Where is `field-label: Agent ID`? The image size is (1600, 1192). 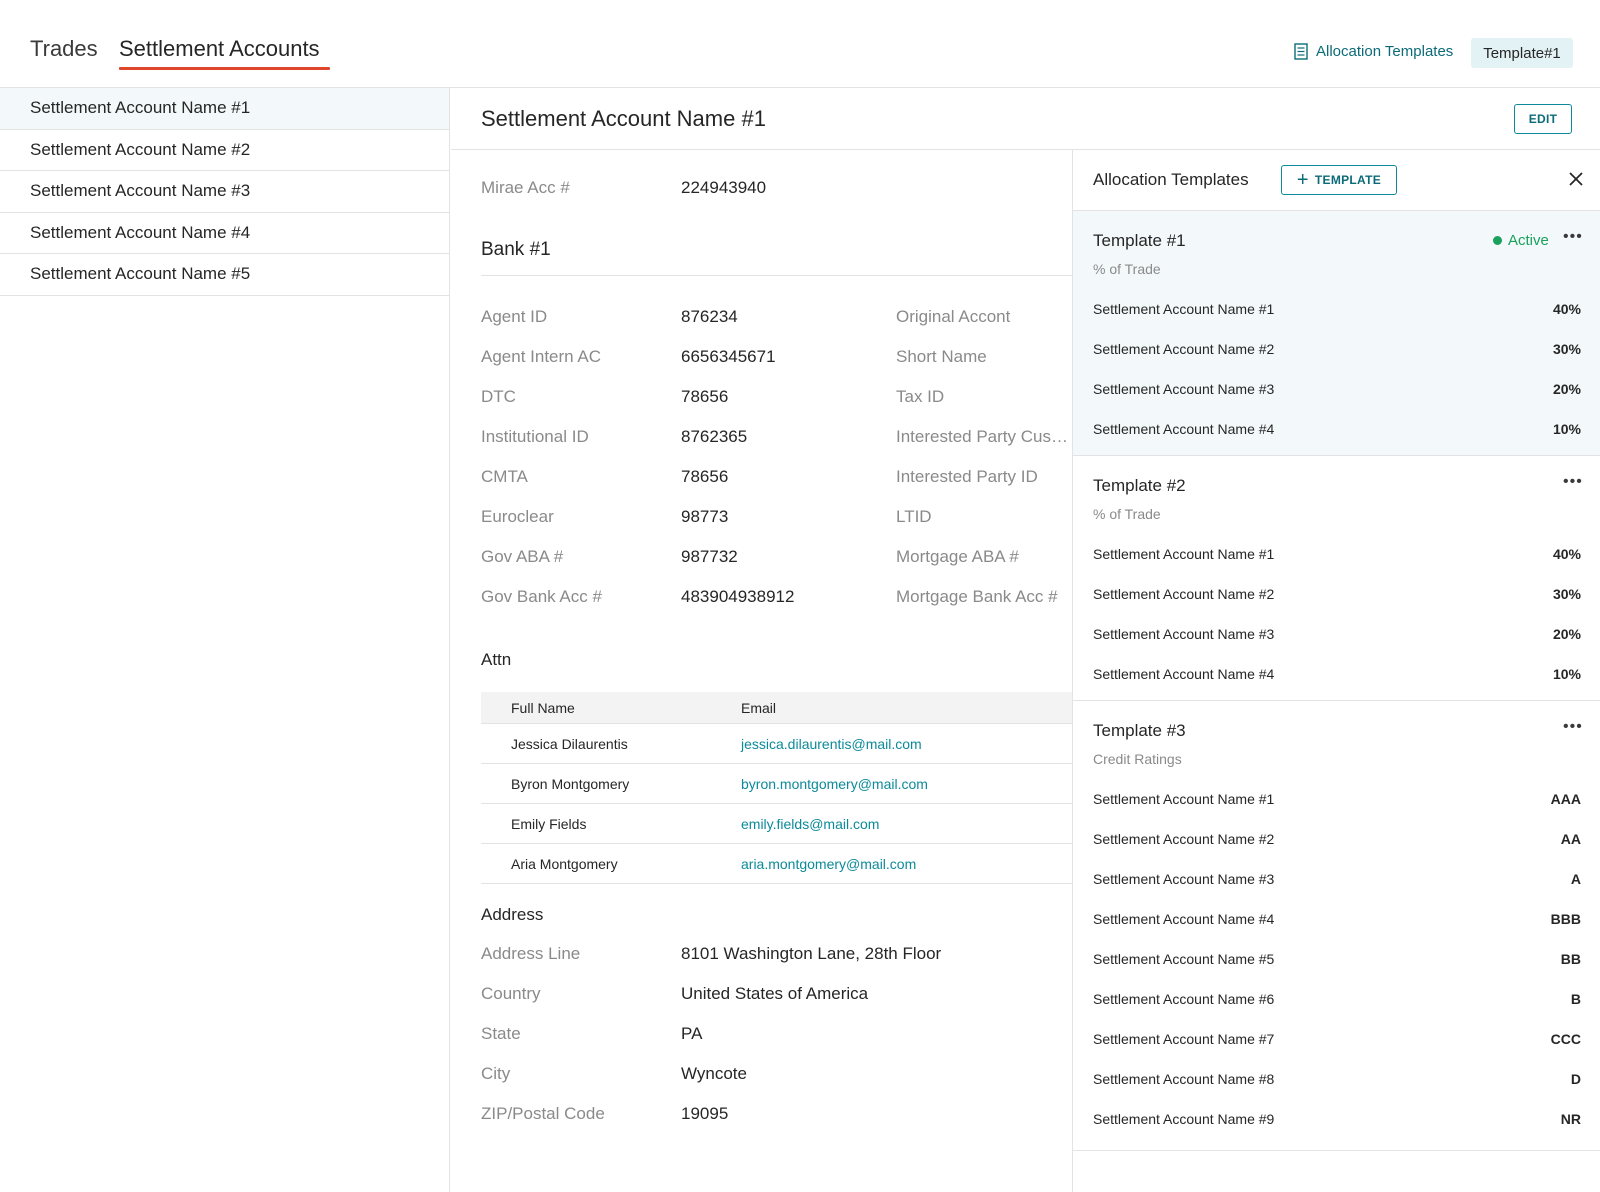
field-label: Agent ID is located at coordinates (514, 316).